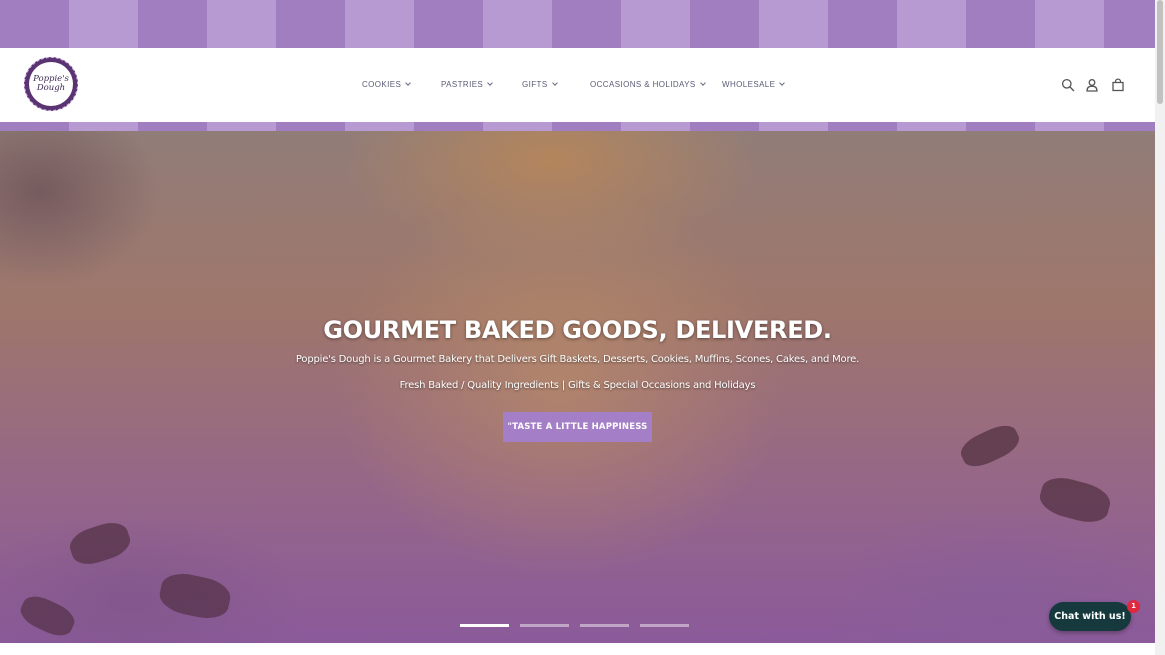 This screenshot has width=1165, height=655. I want to click on nav-item-label: WHOLESALE, so click(749, 84).